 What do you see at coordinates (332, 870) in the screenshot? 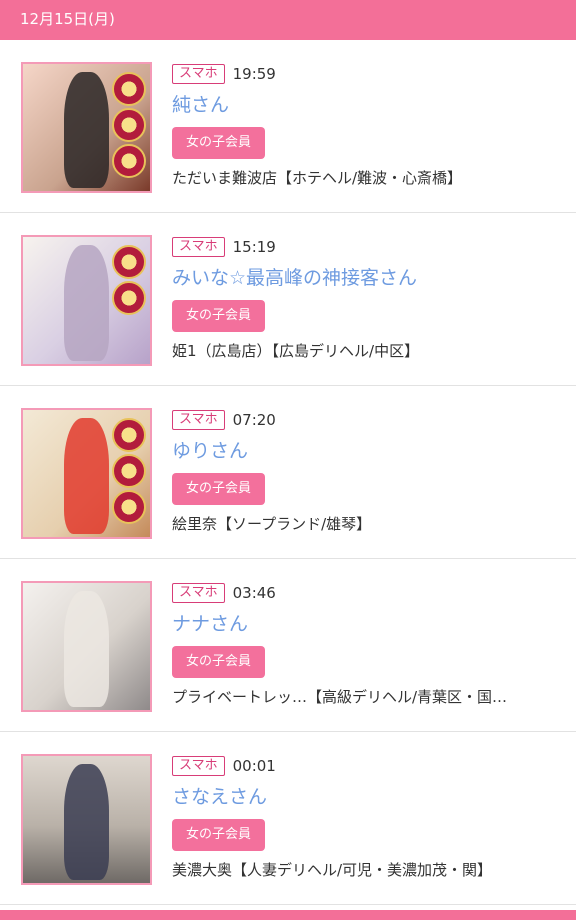
I see `shop-info: 美濃大奥【人妻デリヘル/可児・美濃加茂・関】` at bounding box center [332, 870].